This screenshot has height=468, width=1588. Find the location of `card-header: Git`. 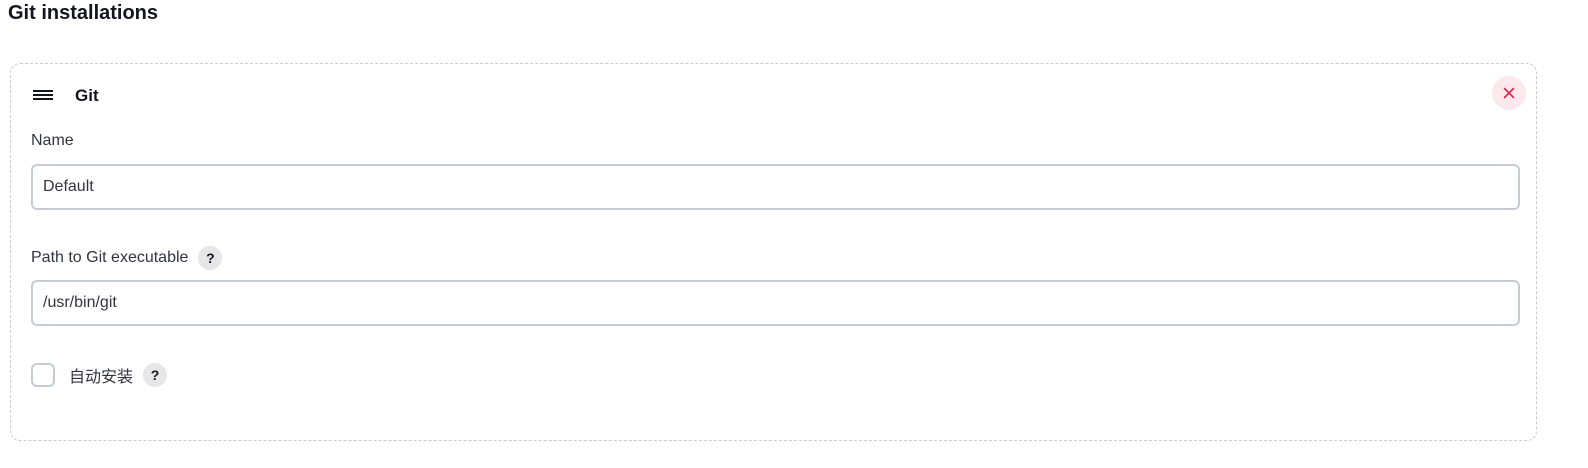

card-header: Git is located at coordinates (773, 95).